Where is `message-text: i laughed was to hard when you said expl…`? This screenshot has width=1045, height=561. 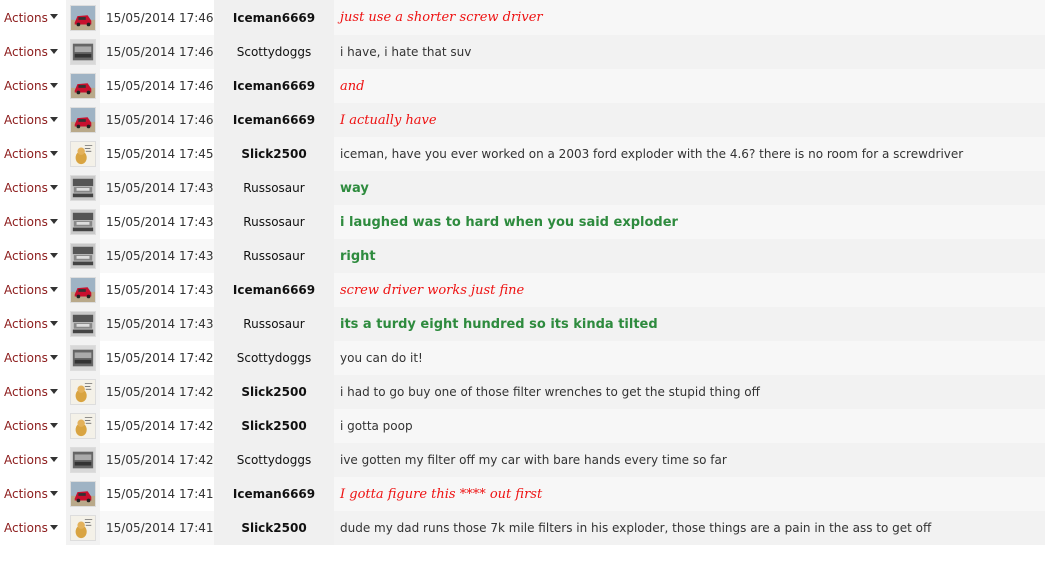 message-text: i laughed was to hard when you said expl… is located at coordinates (689, 222).